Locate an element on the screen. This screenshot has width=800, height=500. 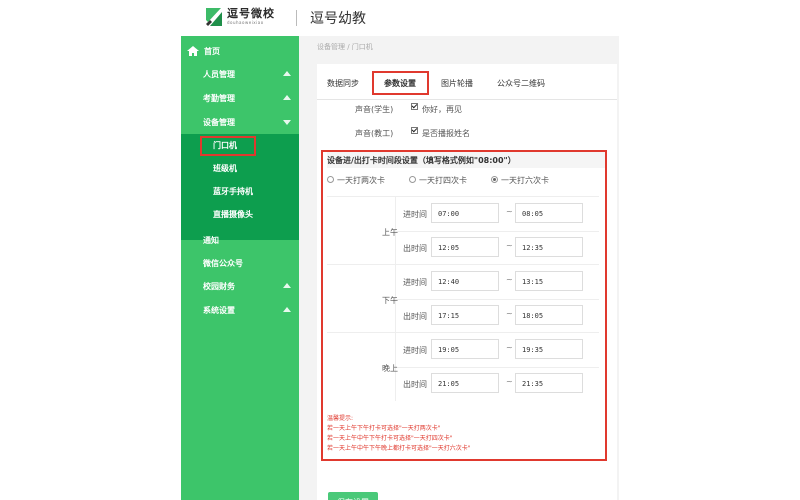
sound-staff-checkbox is located at coordinates (414, 130).